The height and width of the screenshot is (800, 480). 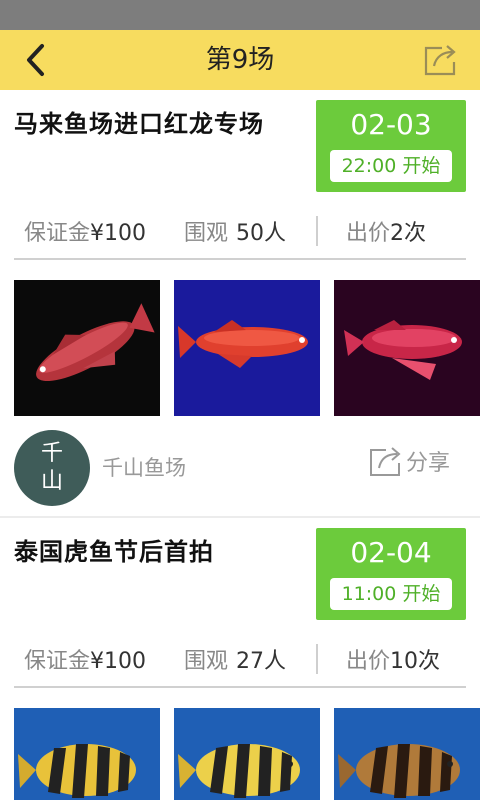 I want to click on date-box: 02-03 22:00 开始, so click(x=391, y=146).